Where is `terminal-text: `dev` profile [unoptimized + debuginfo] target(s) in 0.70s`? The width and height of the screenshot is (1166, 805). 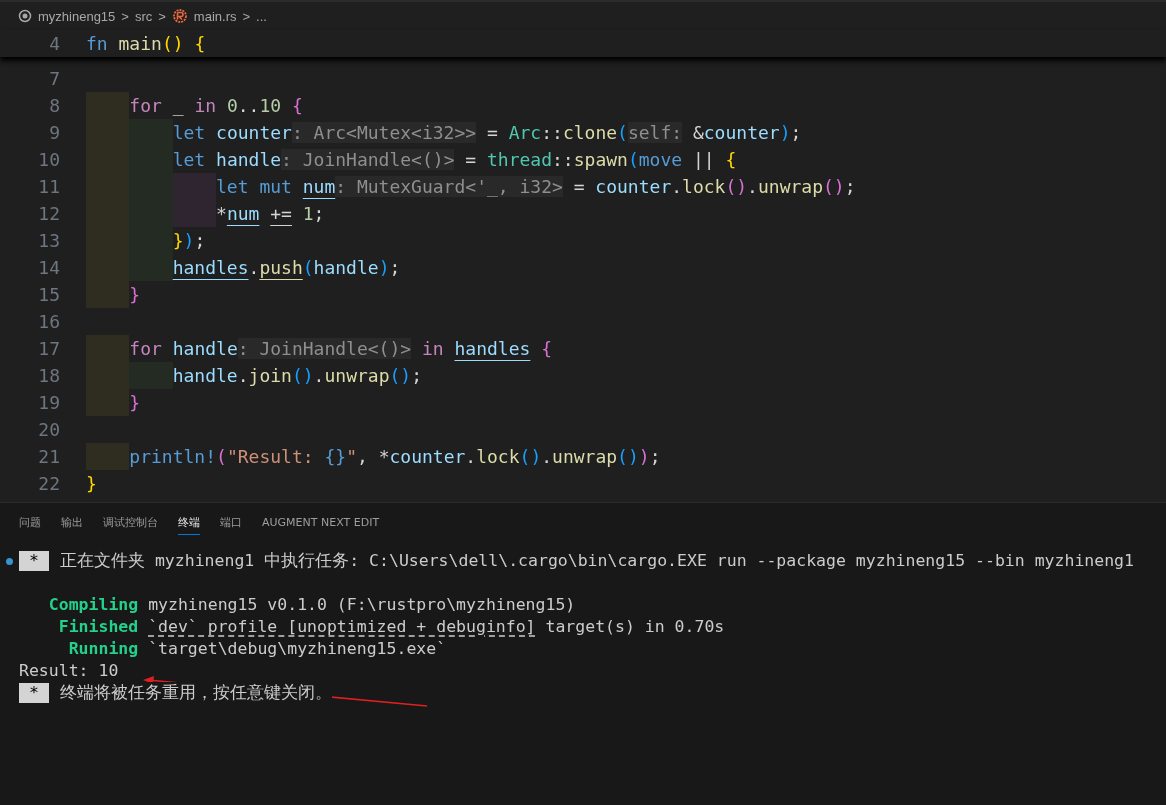 terminal-text: `dev` profile [unoptimized + debuginfo] target(s) in 0.70s is located at coordinates (436, 627).